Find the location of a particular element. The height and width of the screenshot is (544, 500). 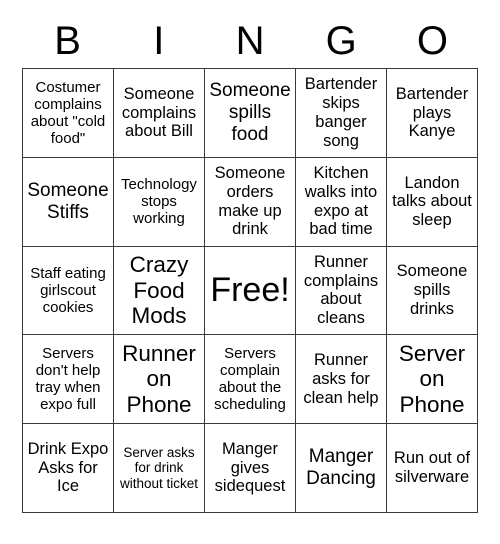

bingo-cell-label: Someone orders make up drink is located at coordinates (250, 201).